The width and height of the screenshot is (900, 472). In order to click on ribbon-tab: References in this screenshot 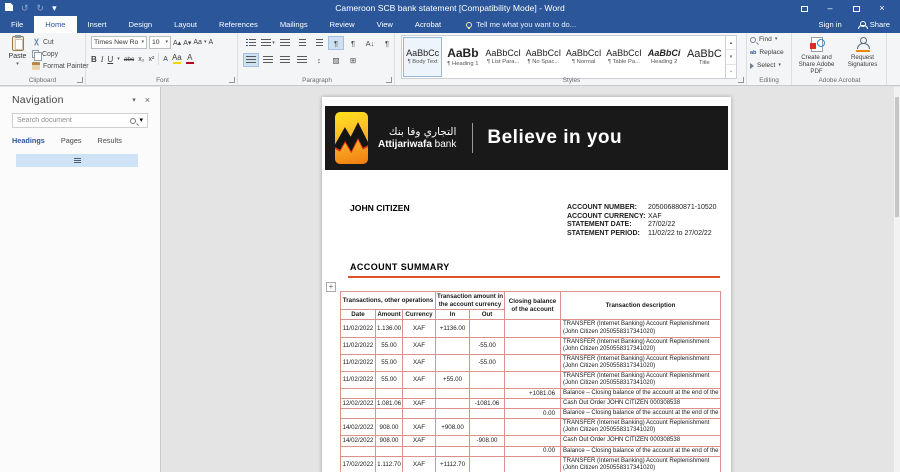, I will do `click(238, 24)`.